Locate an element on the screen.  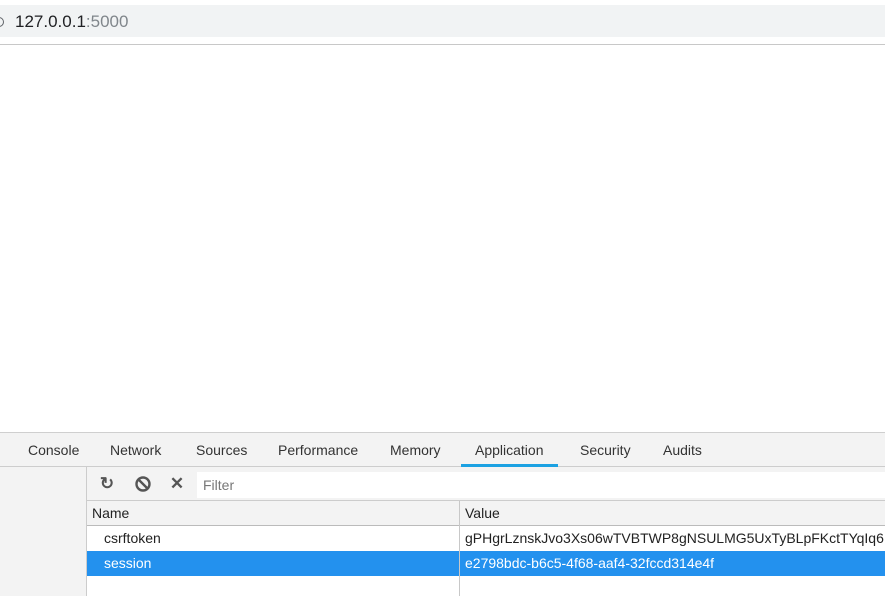
filter-input is located at coordinates (541, 485).